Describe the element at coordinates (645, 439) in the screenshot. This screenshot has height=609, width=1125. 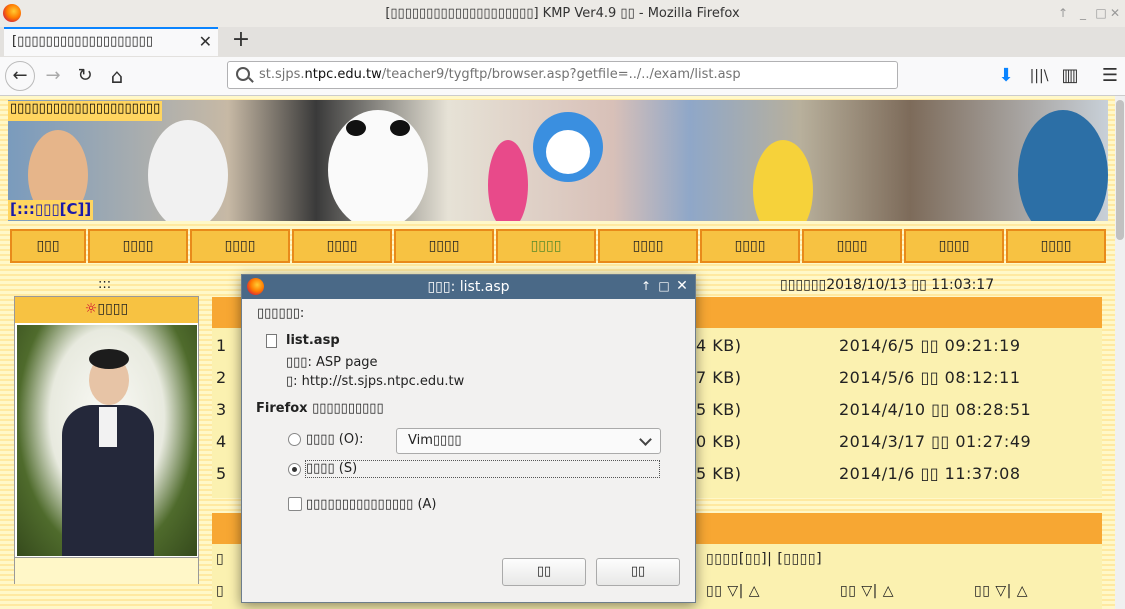
I see `chevron-down-icon` at that location.